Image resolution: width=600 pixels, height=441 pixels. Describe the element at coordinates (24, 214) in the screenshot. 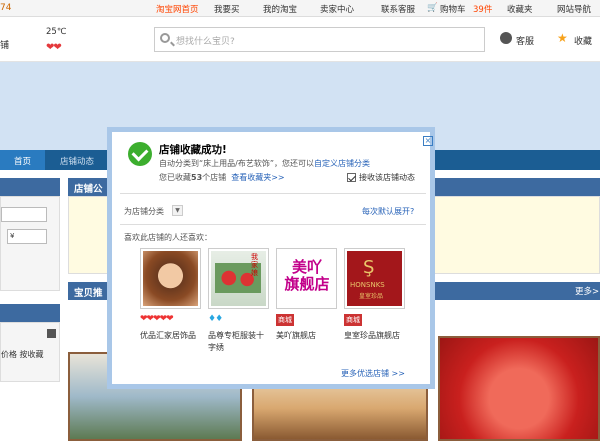

I see `sidebar-keyword-input` at that location.